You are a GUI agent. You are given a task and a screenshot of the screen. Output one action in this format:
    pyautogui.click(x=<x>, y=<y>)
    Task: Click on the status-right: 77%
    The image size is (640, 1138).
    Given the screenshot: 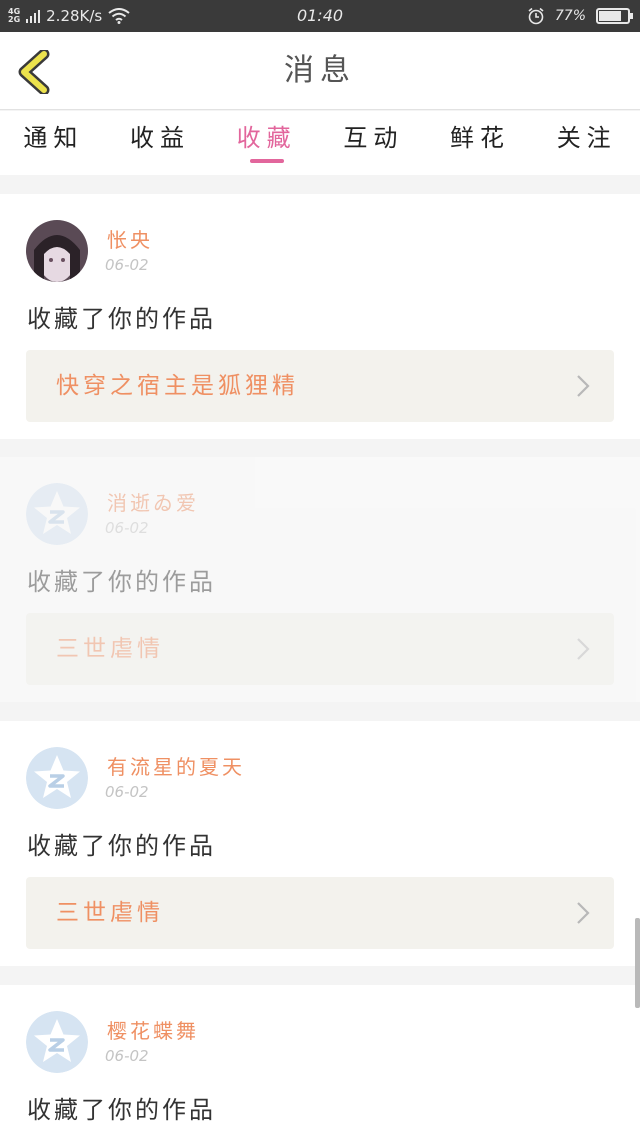 What is the action you would take?
    pyautogui.click(x=580, y=16)
    